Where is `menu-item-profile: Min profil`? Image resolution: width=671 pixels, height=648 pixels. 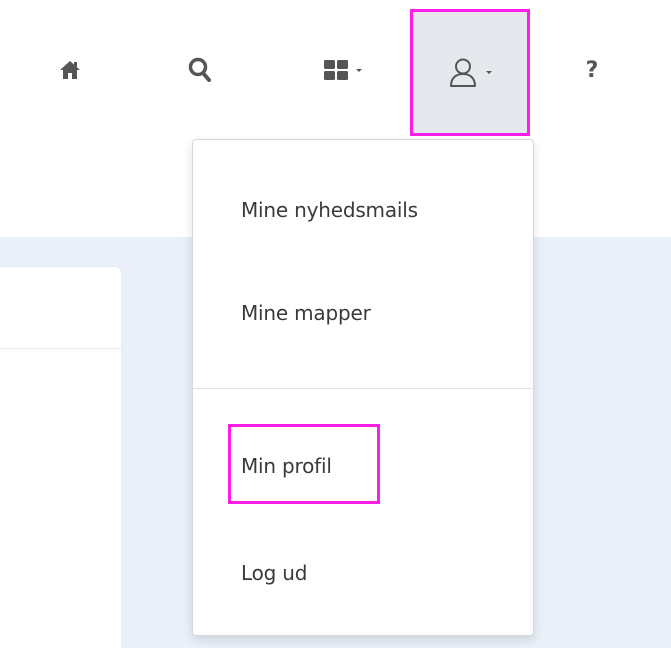
menu-item-profile: Min profil is located at coordinates (286, 466).